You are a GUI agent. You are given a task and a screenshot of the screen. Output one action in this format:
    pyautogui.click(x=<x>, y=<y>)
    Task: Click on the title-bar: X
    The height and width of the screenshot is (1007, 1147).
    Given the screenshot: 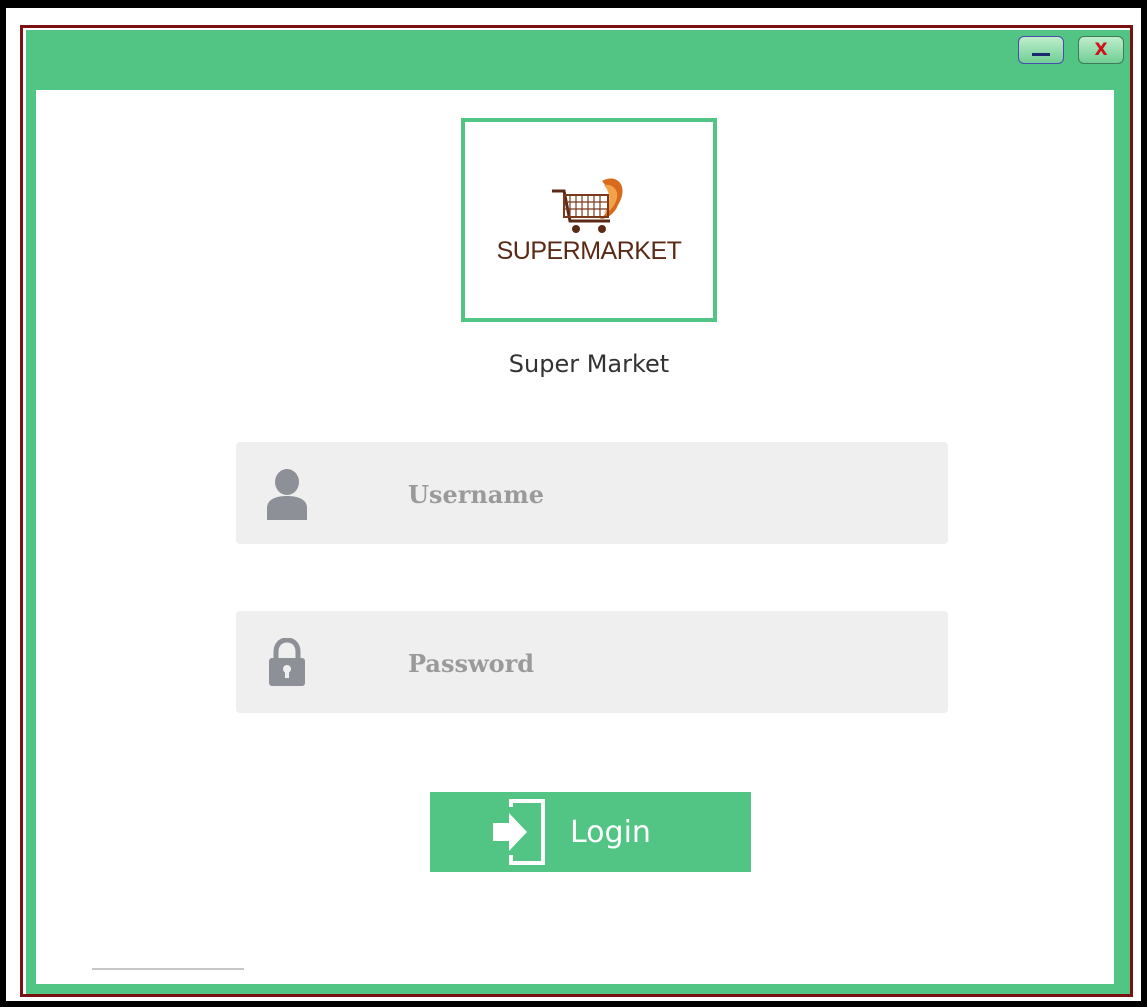 What is the action you would take?
    pyautogui.click(x=578, y=60)
    